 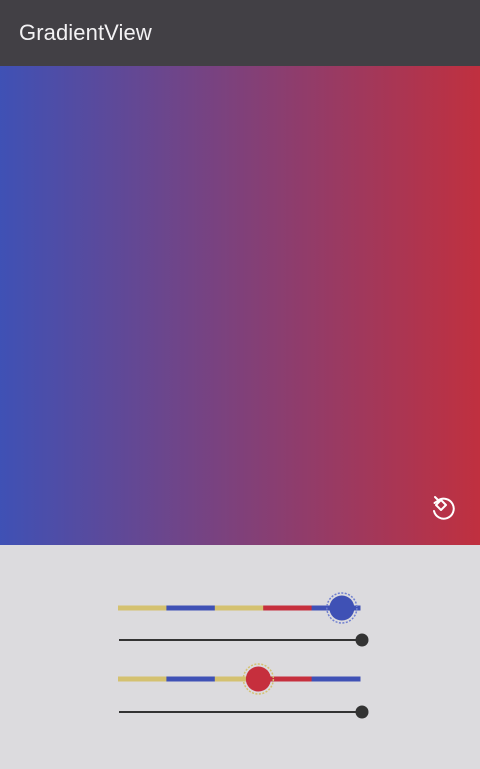 What do you see at coordinates (240, 33) in the screenshot?
I see `app-bar: GradientView` at bounding box center [240, 33].